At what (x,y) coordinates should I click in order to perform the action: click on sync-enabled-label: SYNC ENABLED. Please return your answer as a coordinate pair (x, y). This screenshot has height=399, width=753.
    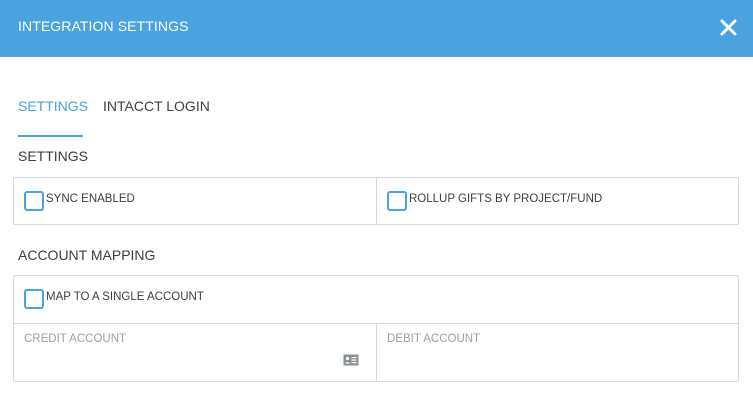
    Looking at the image, I should click on (90, 199).